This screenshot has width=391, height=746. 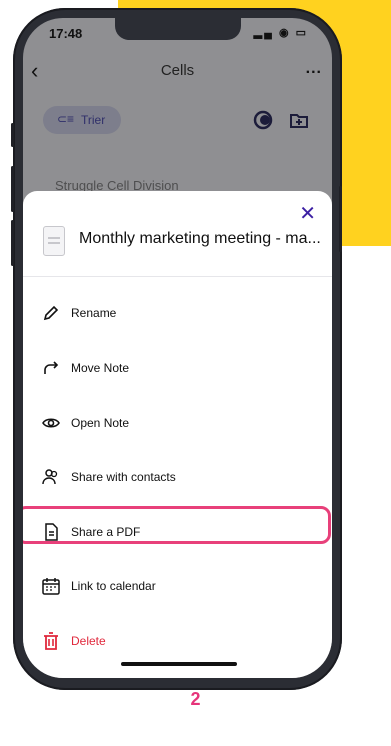 What do you see at coordinates (51, 641) in the screenshot?
I see `trash-icon` at bounding box center [51, 641].